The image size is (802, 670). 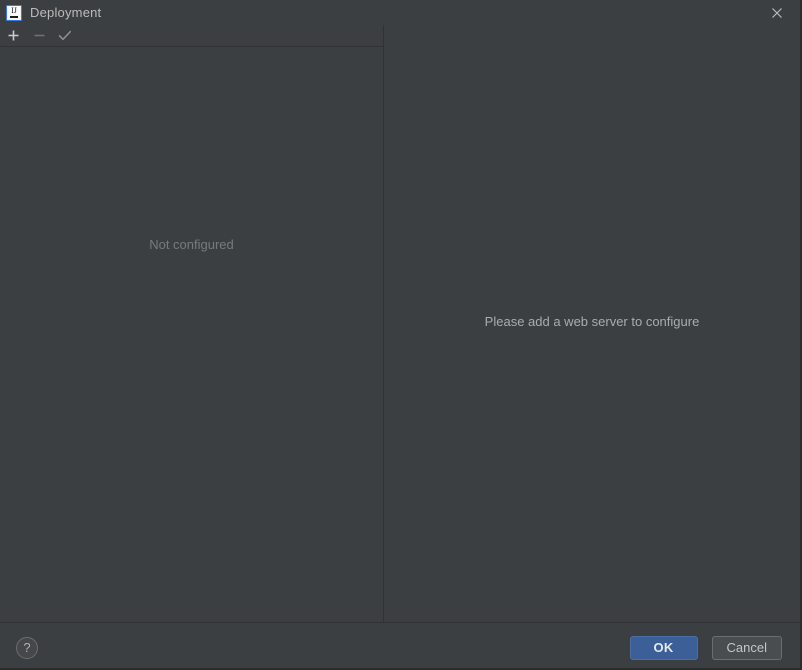 I want to click on footer-button-group: OK Cancel, so click(x=705, y=648).